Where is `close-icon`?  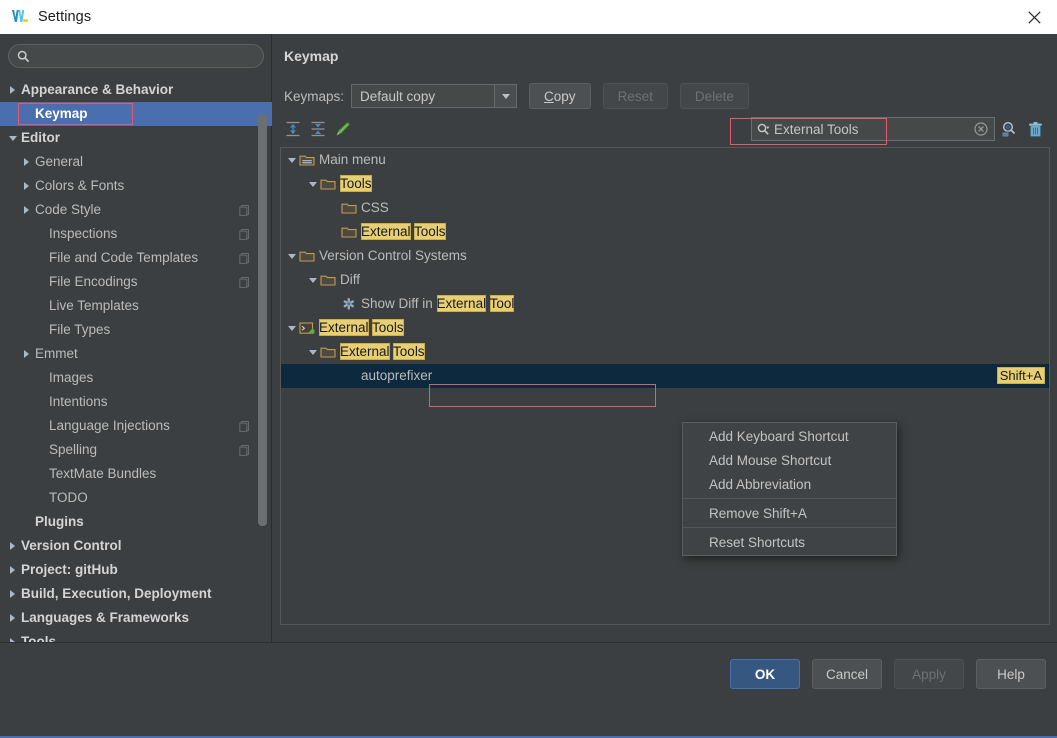 close-icon is located at coordinates (1034, 17).